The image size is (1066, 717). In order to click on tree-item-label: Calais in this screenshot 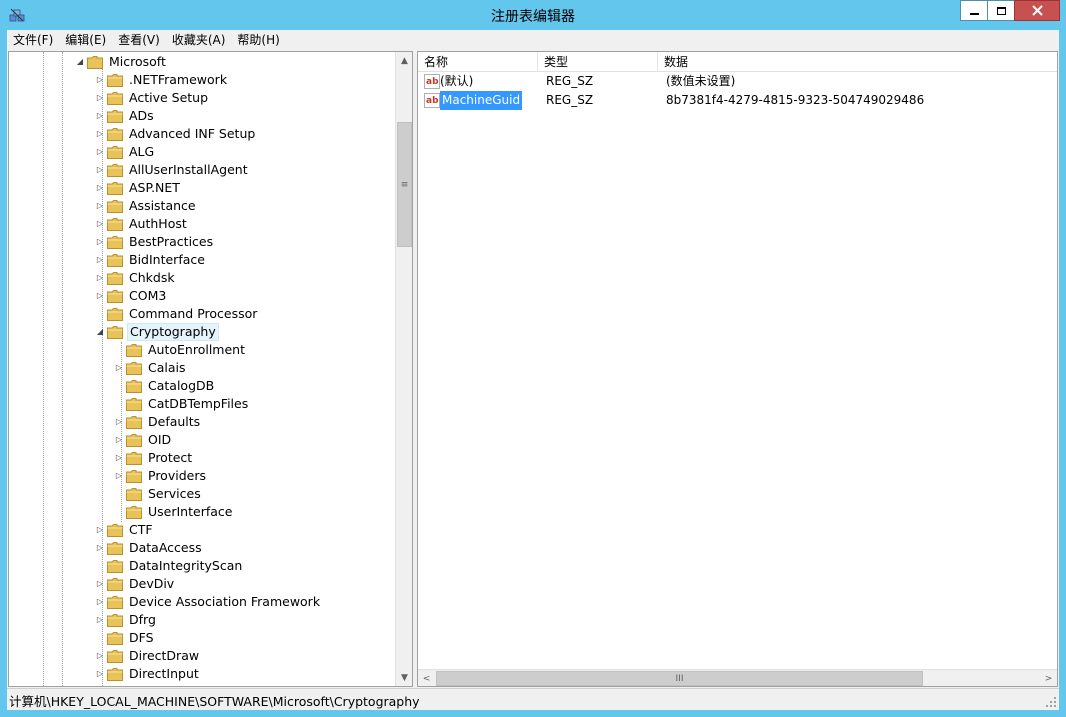, I will do `click(167, 367)`.